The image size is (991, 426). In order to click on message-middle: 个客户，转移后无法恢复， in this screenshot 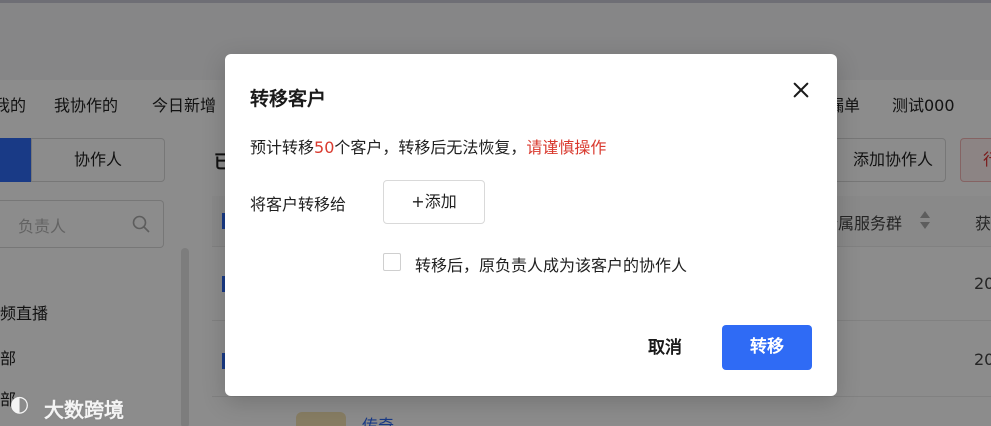, I will do `click(430, 147)`.